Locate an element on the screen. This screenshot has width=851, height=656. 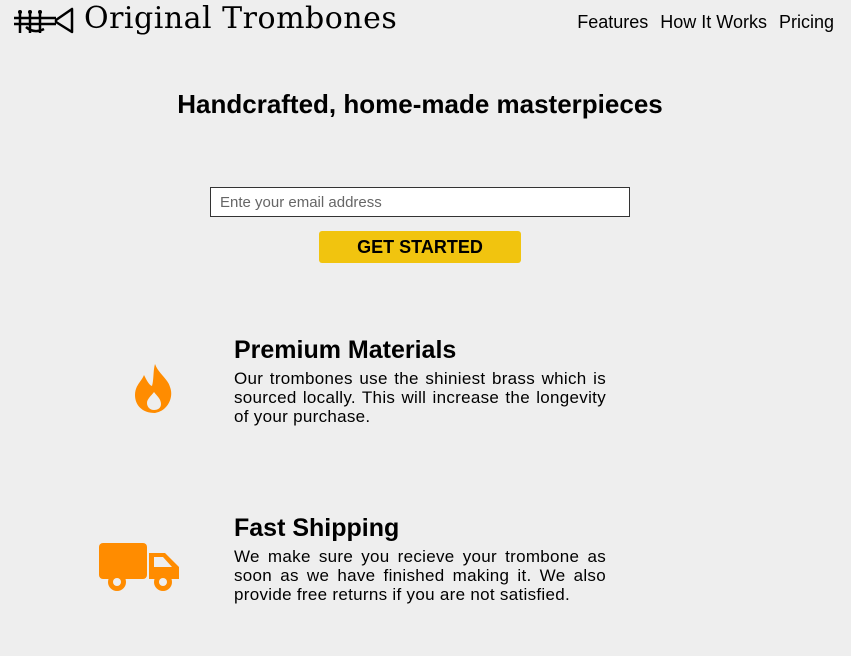
nav-link-pricing: Pricing is located at coordinates (806, 22).